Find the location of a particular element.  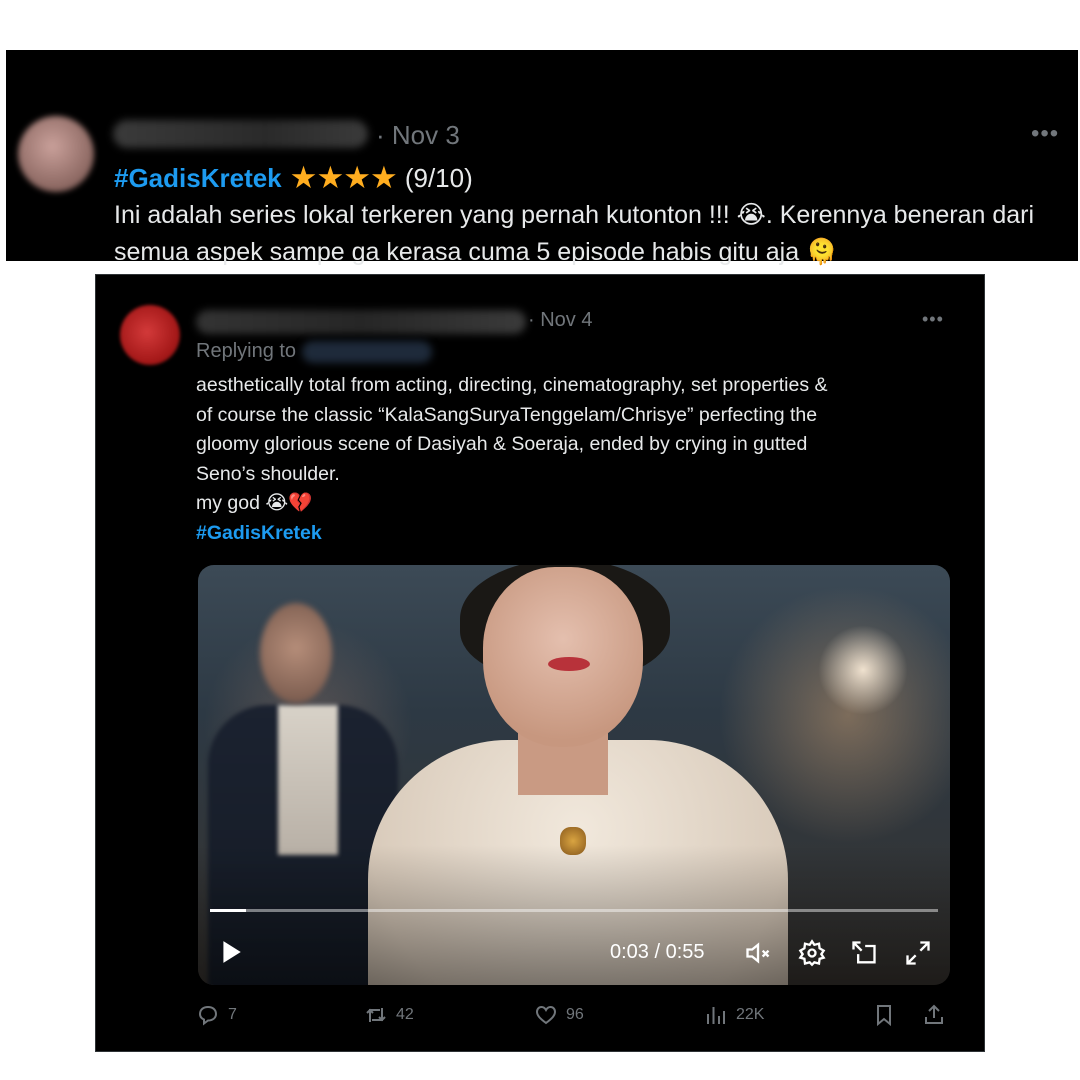

share-button is located at coordinates (934, 1015).